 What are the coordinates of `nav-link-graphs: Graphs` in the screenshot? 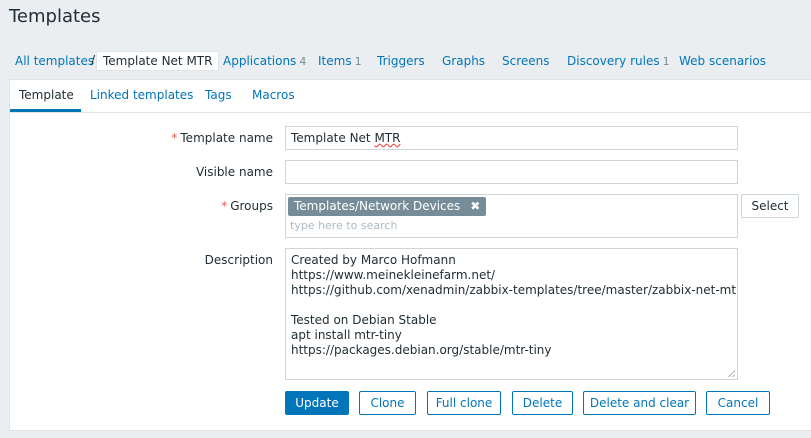 It's located at (463, 61).